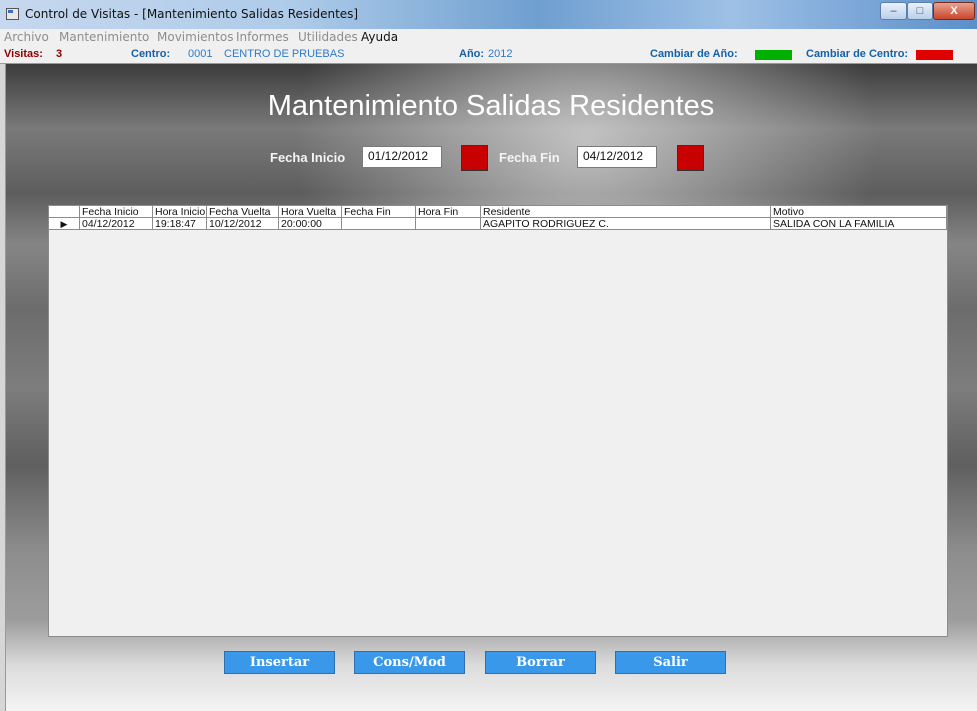 The image size is (977, 711). What do you see at coordinates (64, 224) in the screenshot?
I see `row-selector-icon: ▶` at bounding box center [64, 224].